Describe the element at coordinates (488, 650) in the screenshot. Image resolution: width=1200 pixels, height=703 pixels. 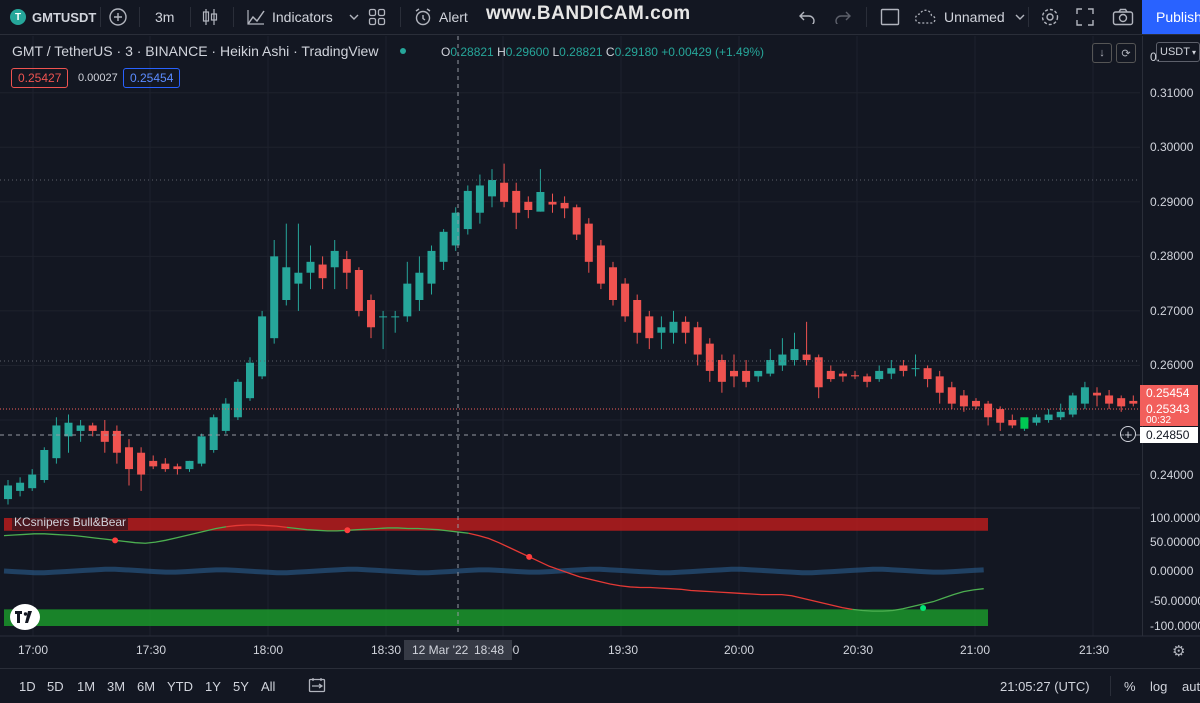
I see `cursor-time: 18:48` at that location.